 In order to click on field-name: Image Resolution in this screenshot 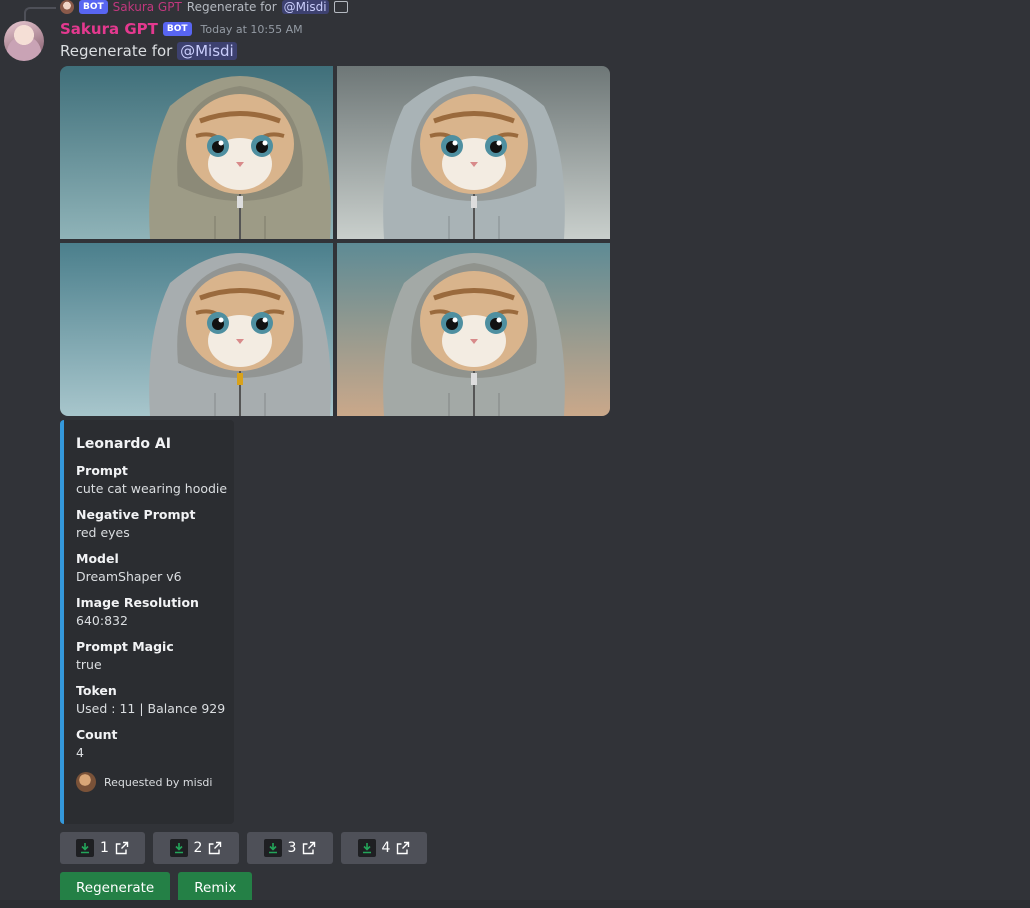, I will do `click(137, 602)`.